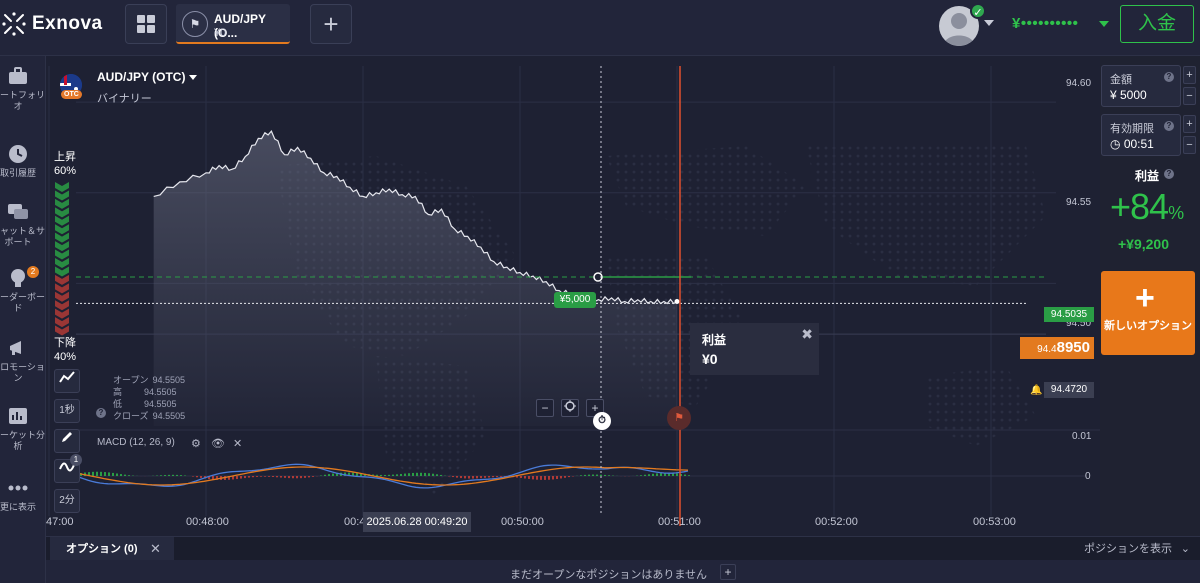 The image size is (1200, 583). Describe the element at coordinates (146, 24) in the screenshot. I see `asset-grid-button` at that location.